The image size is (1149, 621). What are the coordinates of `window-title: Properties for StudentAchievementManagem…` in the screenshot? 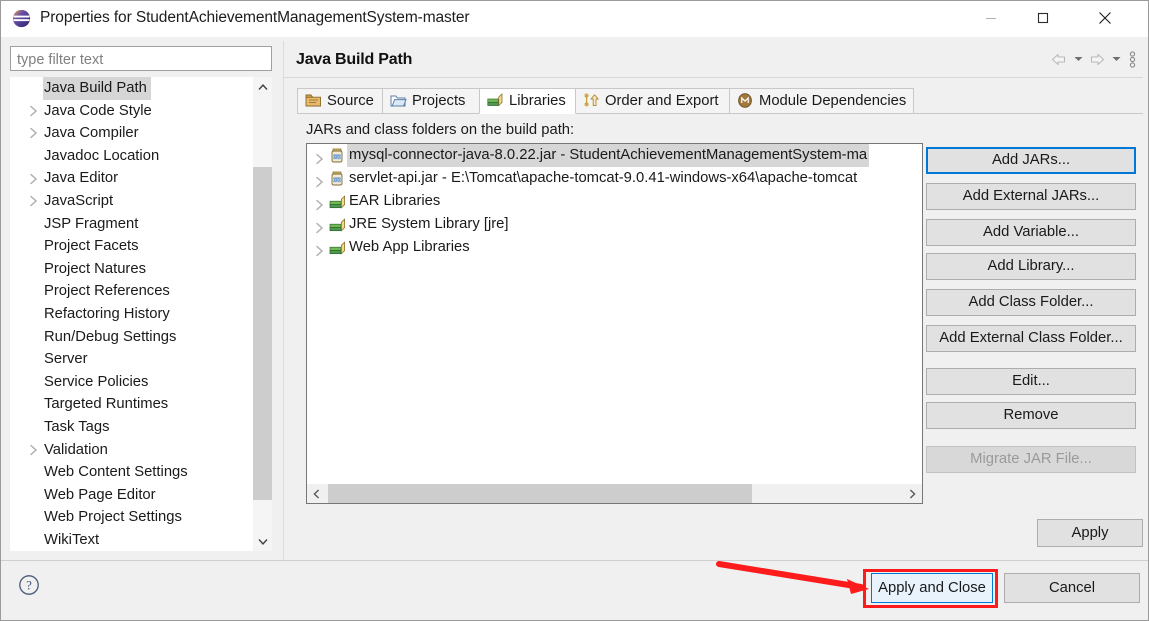 It's located at (255, 17).